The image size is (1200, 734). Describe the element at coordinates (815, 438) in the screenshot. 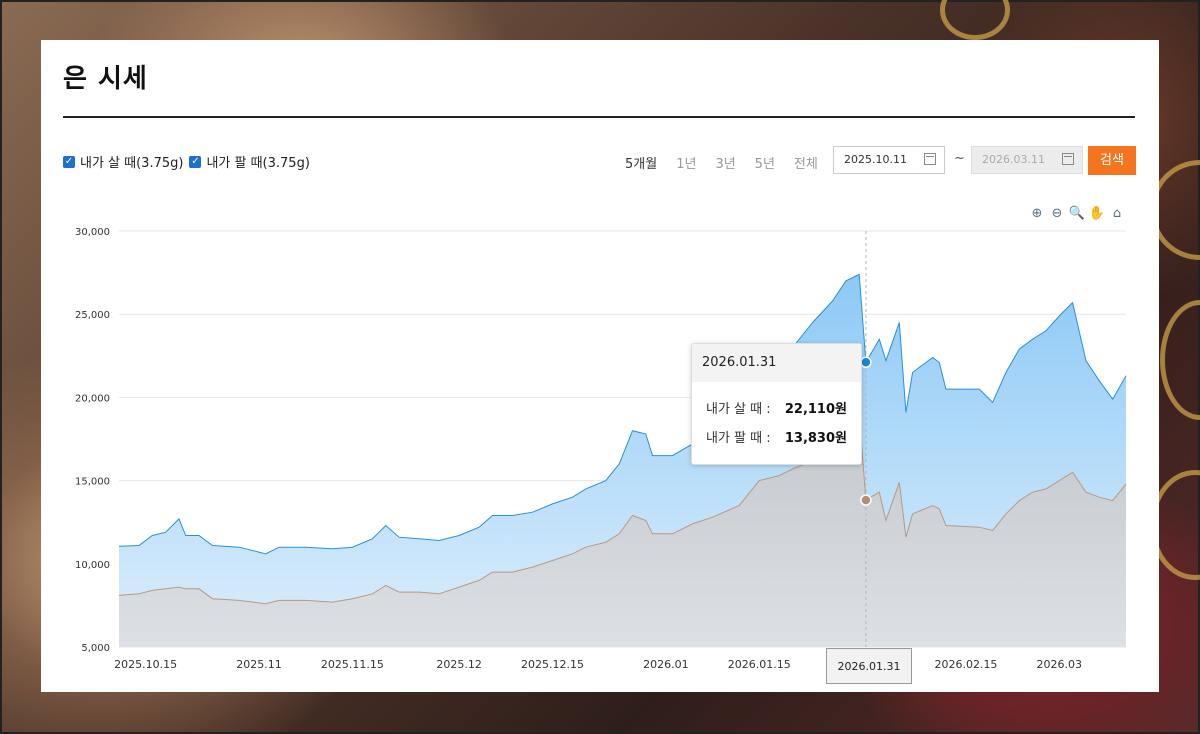

I see `tooltip-sell-value: 13,830원` at that location.